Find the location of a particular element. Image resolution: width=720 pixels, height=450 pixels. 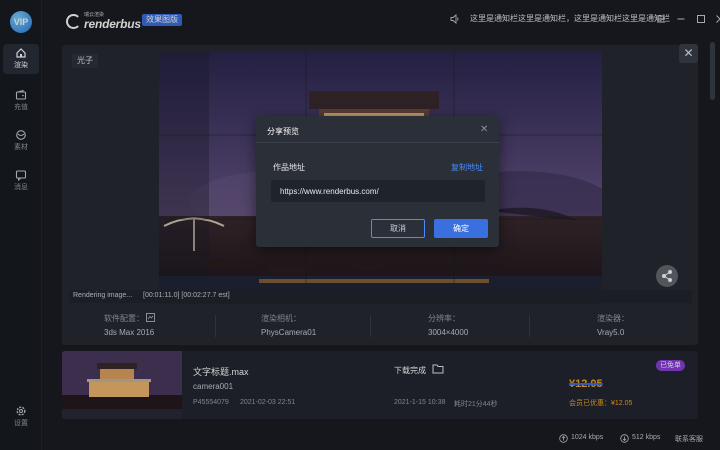

dialog-header: 分享预览 ✕ is located at coordinates (377, 129).